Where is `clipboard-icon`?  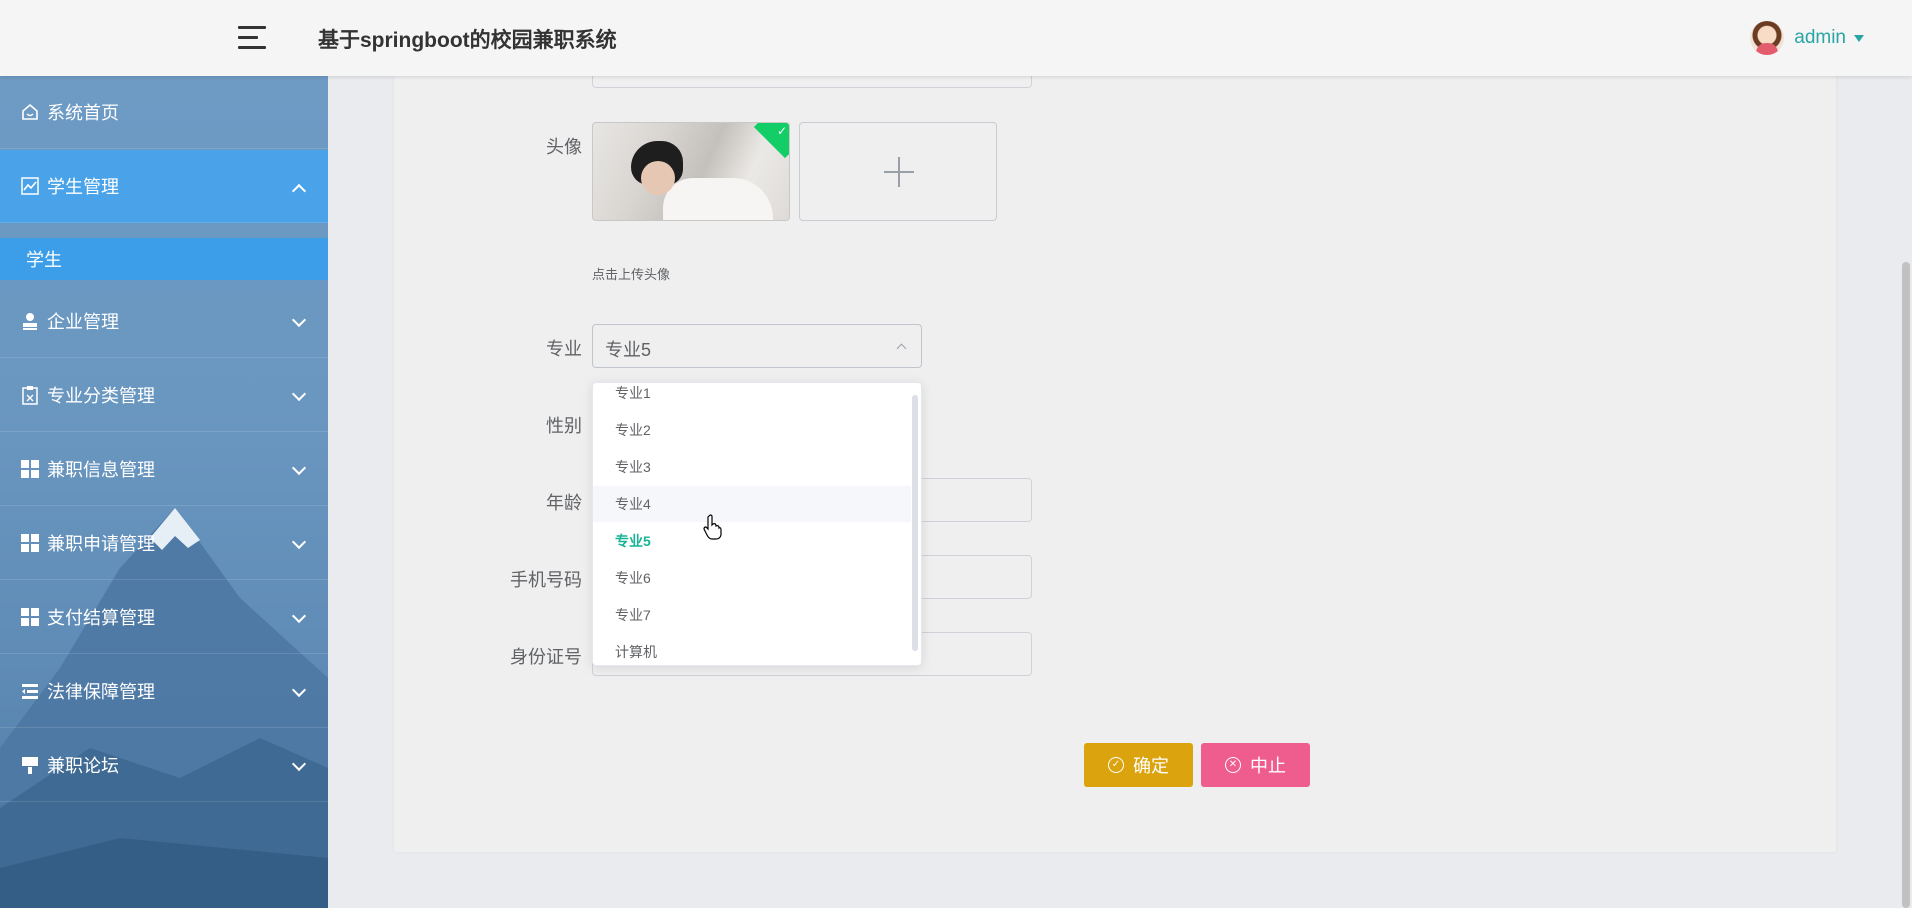 clipboard-icon is located at coordinates (30, 395).